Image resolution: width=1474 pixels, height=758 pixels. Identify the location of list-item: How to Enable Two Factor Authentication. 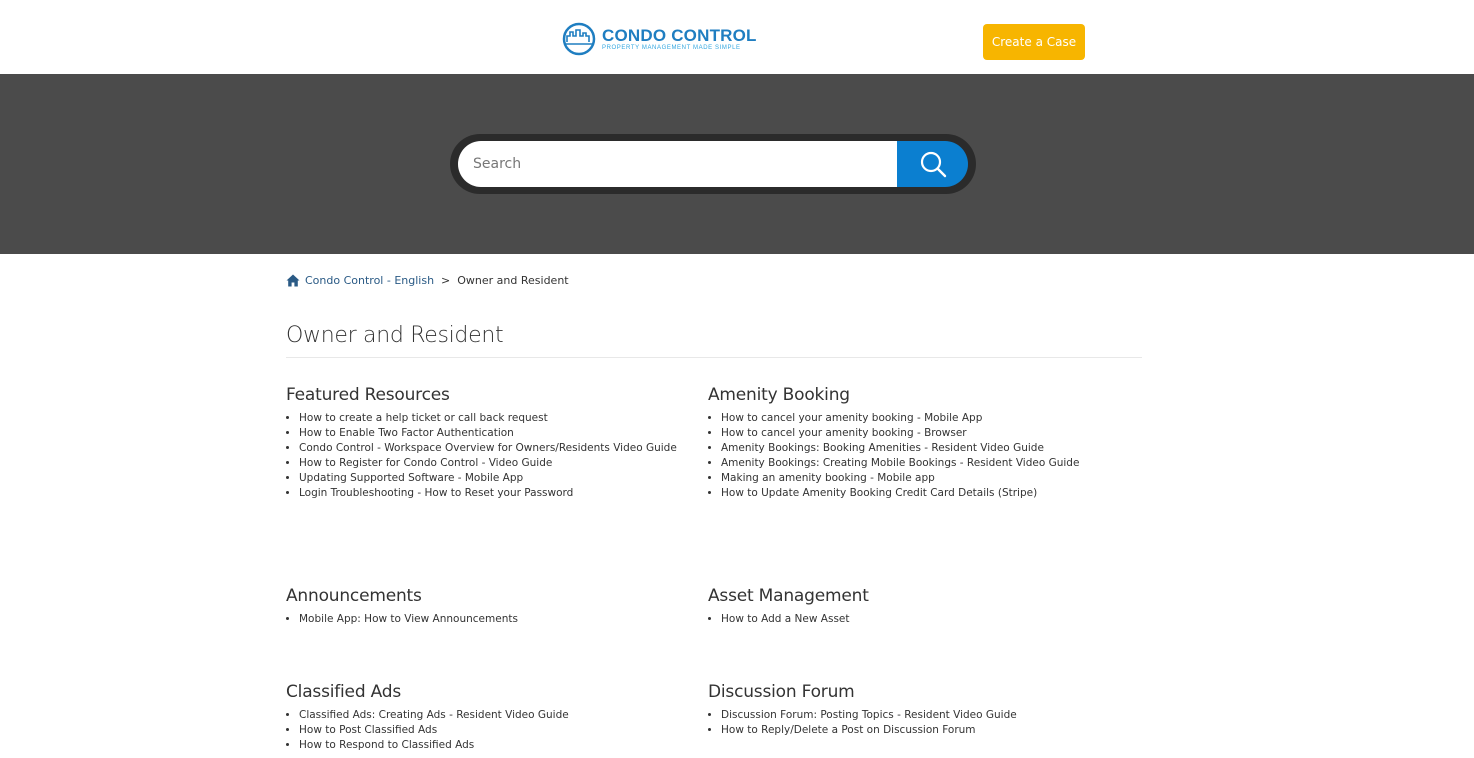
(502, 433).